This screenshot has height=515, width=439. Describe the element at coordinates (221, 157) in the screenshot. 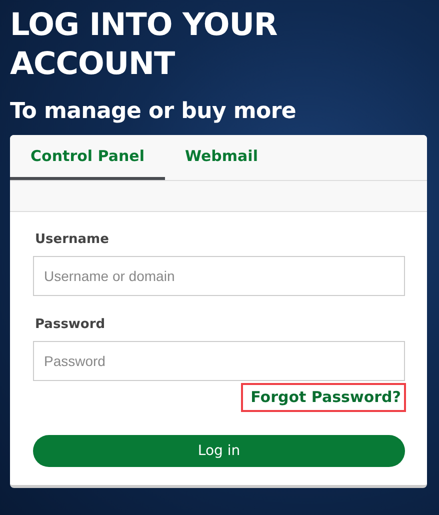

I see `tab: Webmail` at that location.